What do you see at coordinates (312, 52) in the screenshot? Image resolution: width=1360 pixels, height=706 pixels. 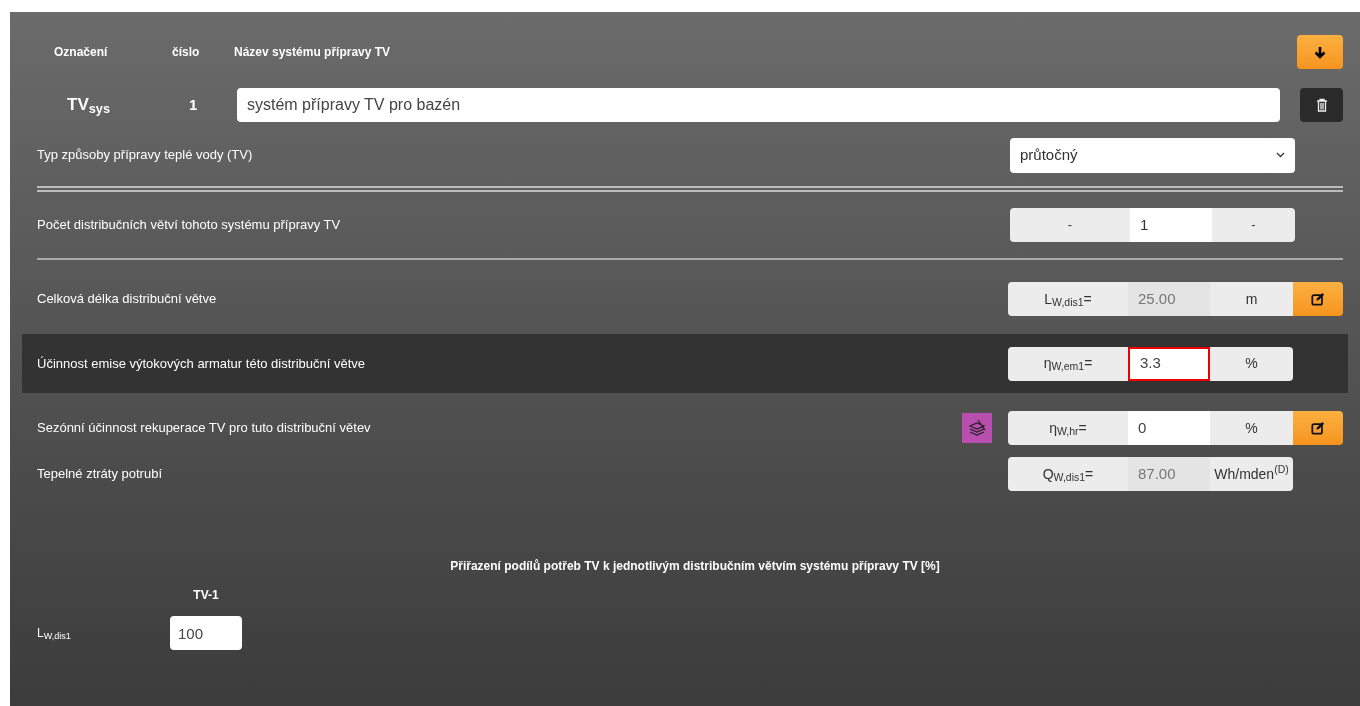 I see `column-header: Název systému přípravy TV` at bounding box center [312, 52].